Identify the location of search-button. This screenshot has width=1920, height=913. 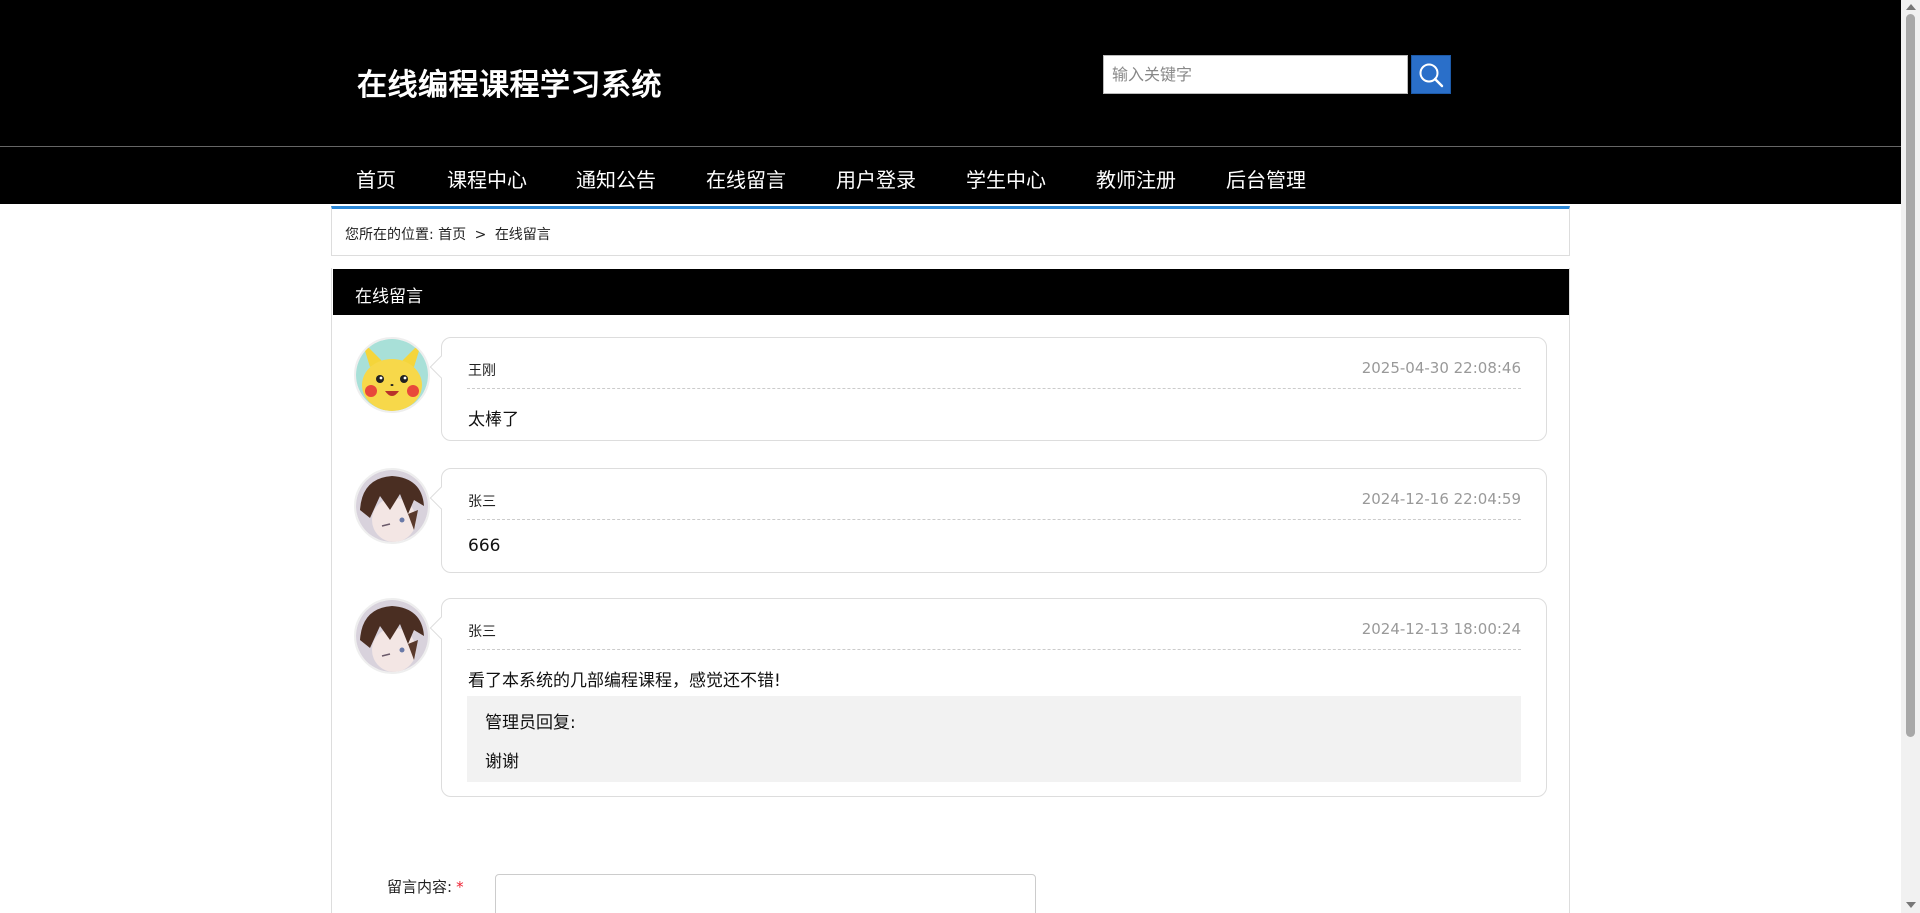
(1431, 74).